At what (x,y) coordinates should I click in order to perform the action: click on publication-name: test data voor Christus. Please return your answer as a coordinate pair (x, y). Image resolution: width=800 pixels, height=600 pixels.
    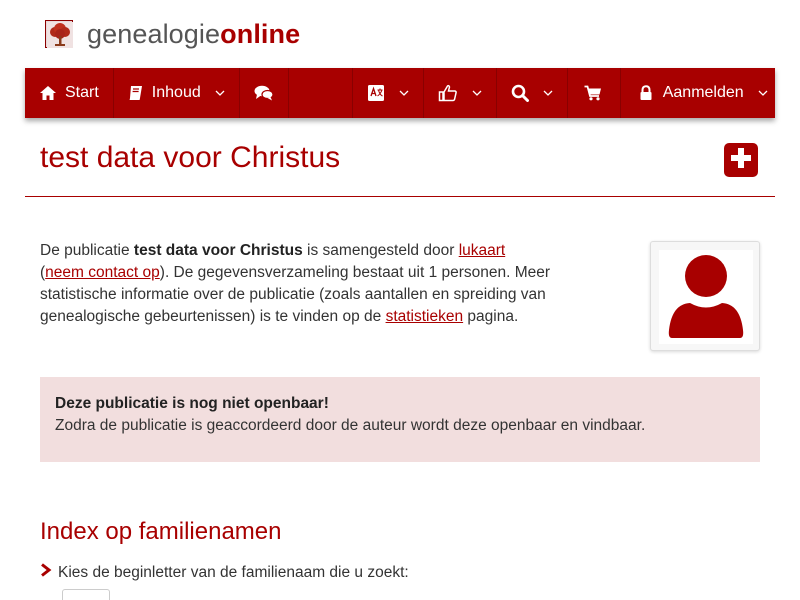
    Looking at the image, I should click on (218, 250).